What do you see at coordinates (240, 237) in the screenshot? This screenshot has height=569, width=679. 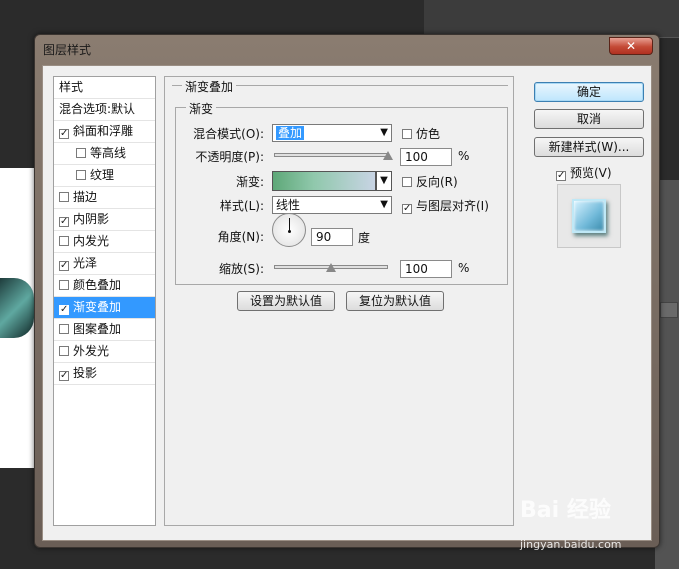 I see `angle-label: 角度(N):` at bounding box center [240, 237].